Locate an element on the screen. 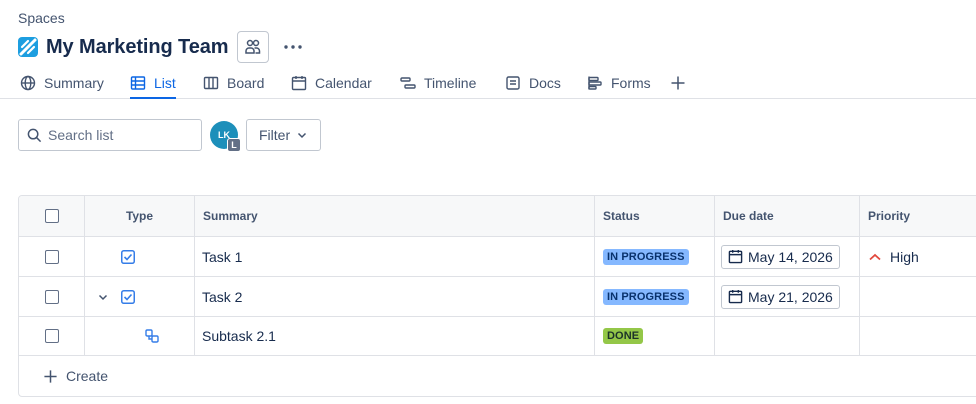 Image resolution: width=976 pixels, height=404 pixels. list-icon is located at coordinates (138, 83).